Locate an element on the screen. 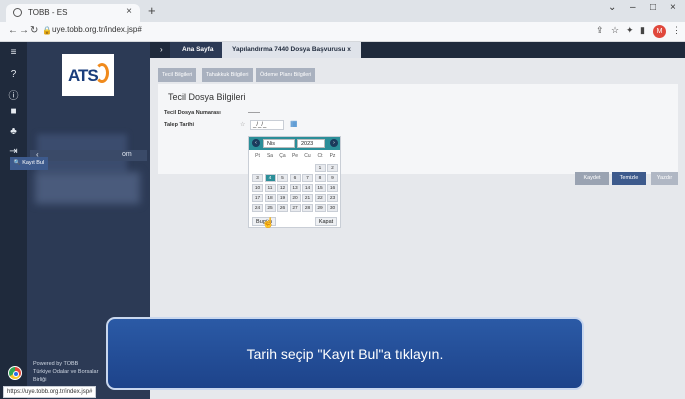  chevron-down-icon: ⌄ is located at coordinates (612, 7).